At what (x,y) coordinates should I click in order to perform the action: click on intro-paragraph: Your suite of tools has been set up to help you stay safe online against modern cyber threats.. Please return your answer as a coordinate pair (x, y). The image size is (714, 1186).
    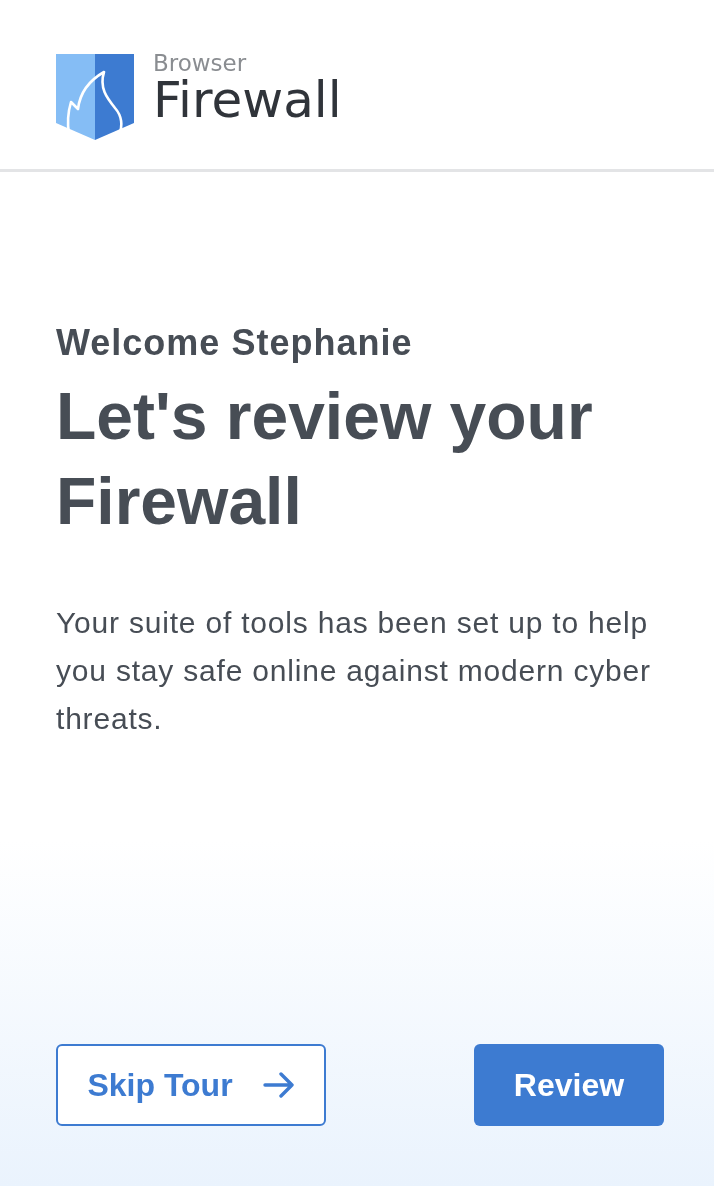
    Looking at the image, I should click on (354, 671).